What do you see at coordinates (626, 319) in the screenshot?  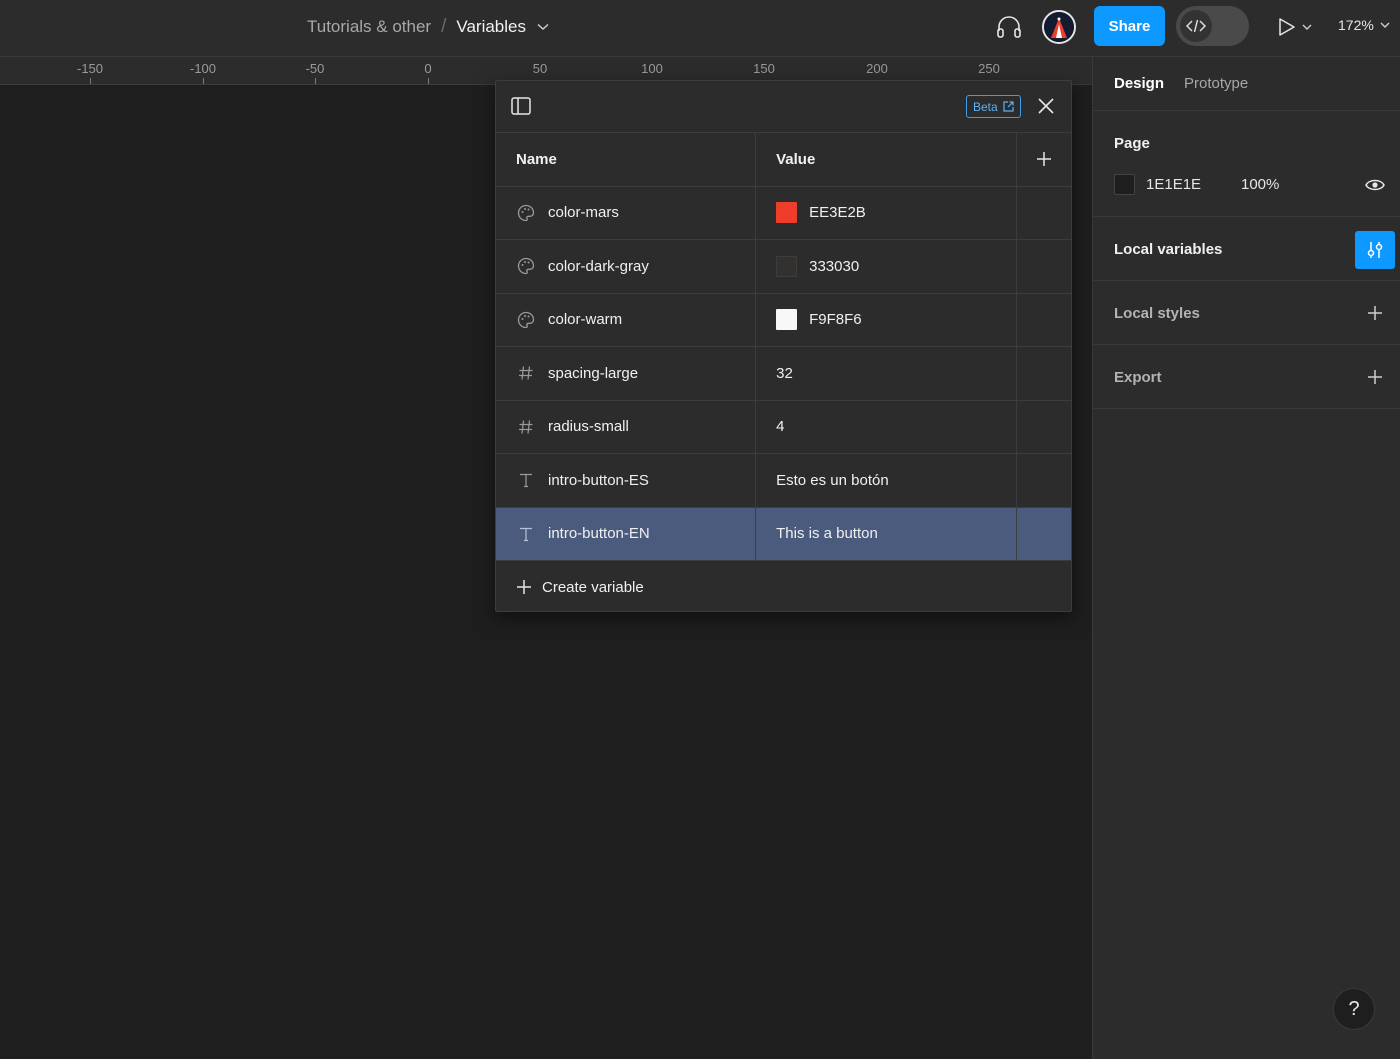 I see `variable-name-cell: color-warm` at bounding box center [626, 319].